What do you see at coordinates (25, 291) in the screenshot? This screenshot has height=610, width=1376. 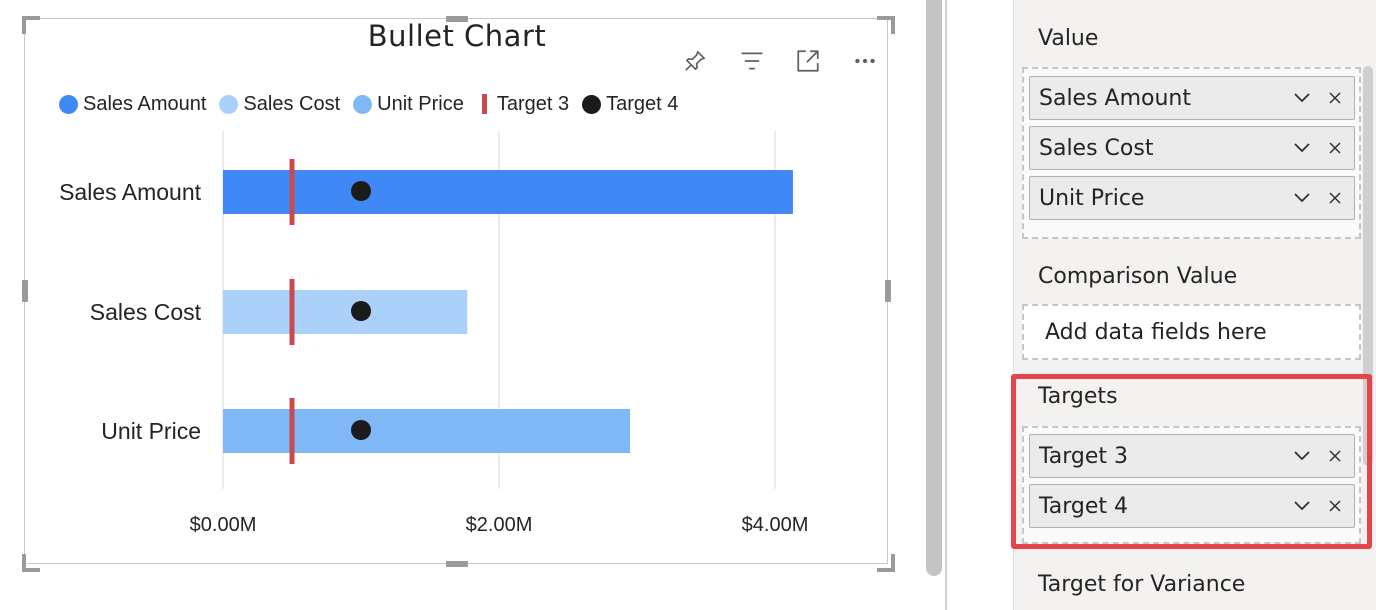 I see `resize-handle-left` at bounding box center [25, 291].